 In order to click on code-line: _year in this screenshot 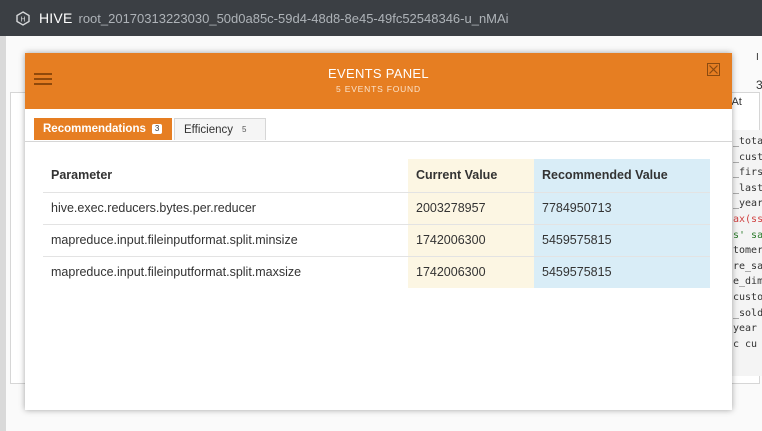, I will do `click(747, 204)`.